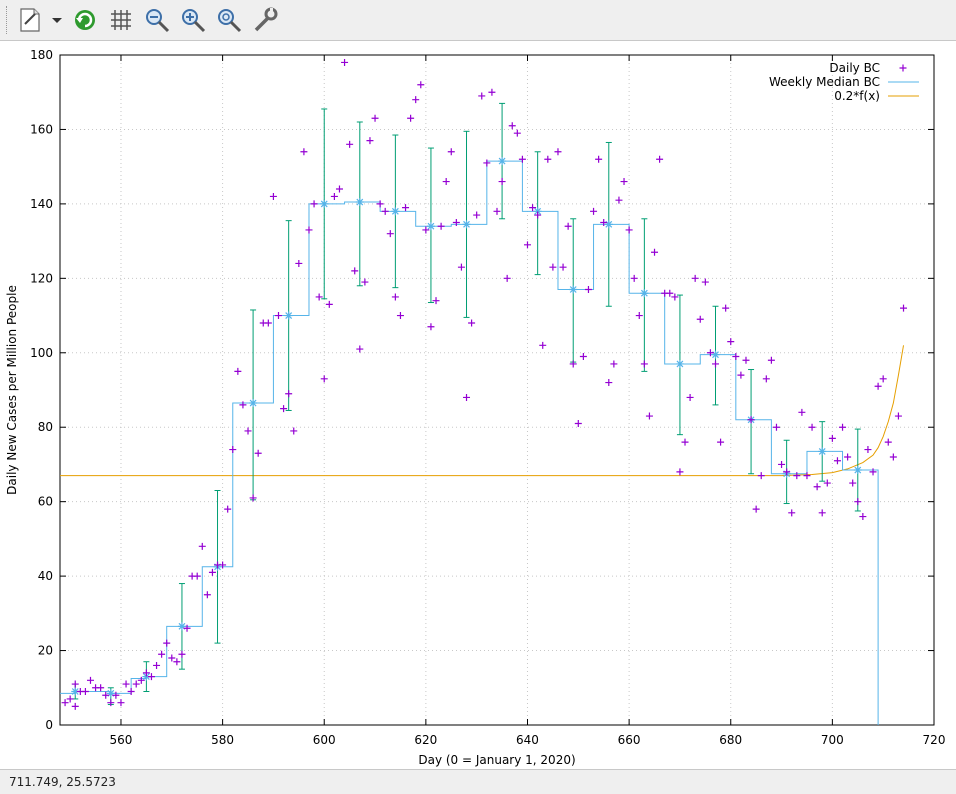 Image resolution: width=956 pixels, height=794 pixels. What do you see at coordinates (157, 20) in the screenshot?
I see `zoom-out-button` at bounding box center [157, 20].